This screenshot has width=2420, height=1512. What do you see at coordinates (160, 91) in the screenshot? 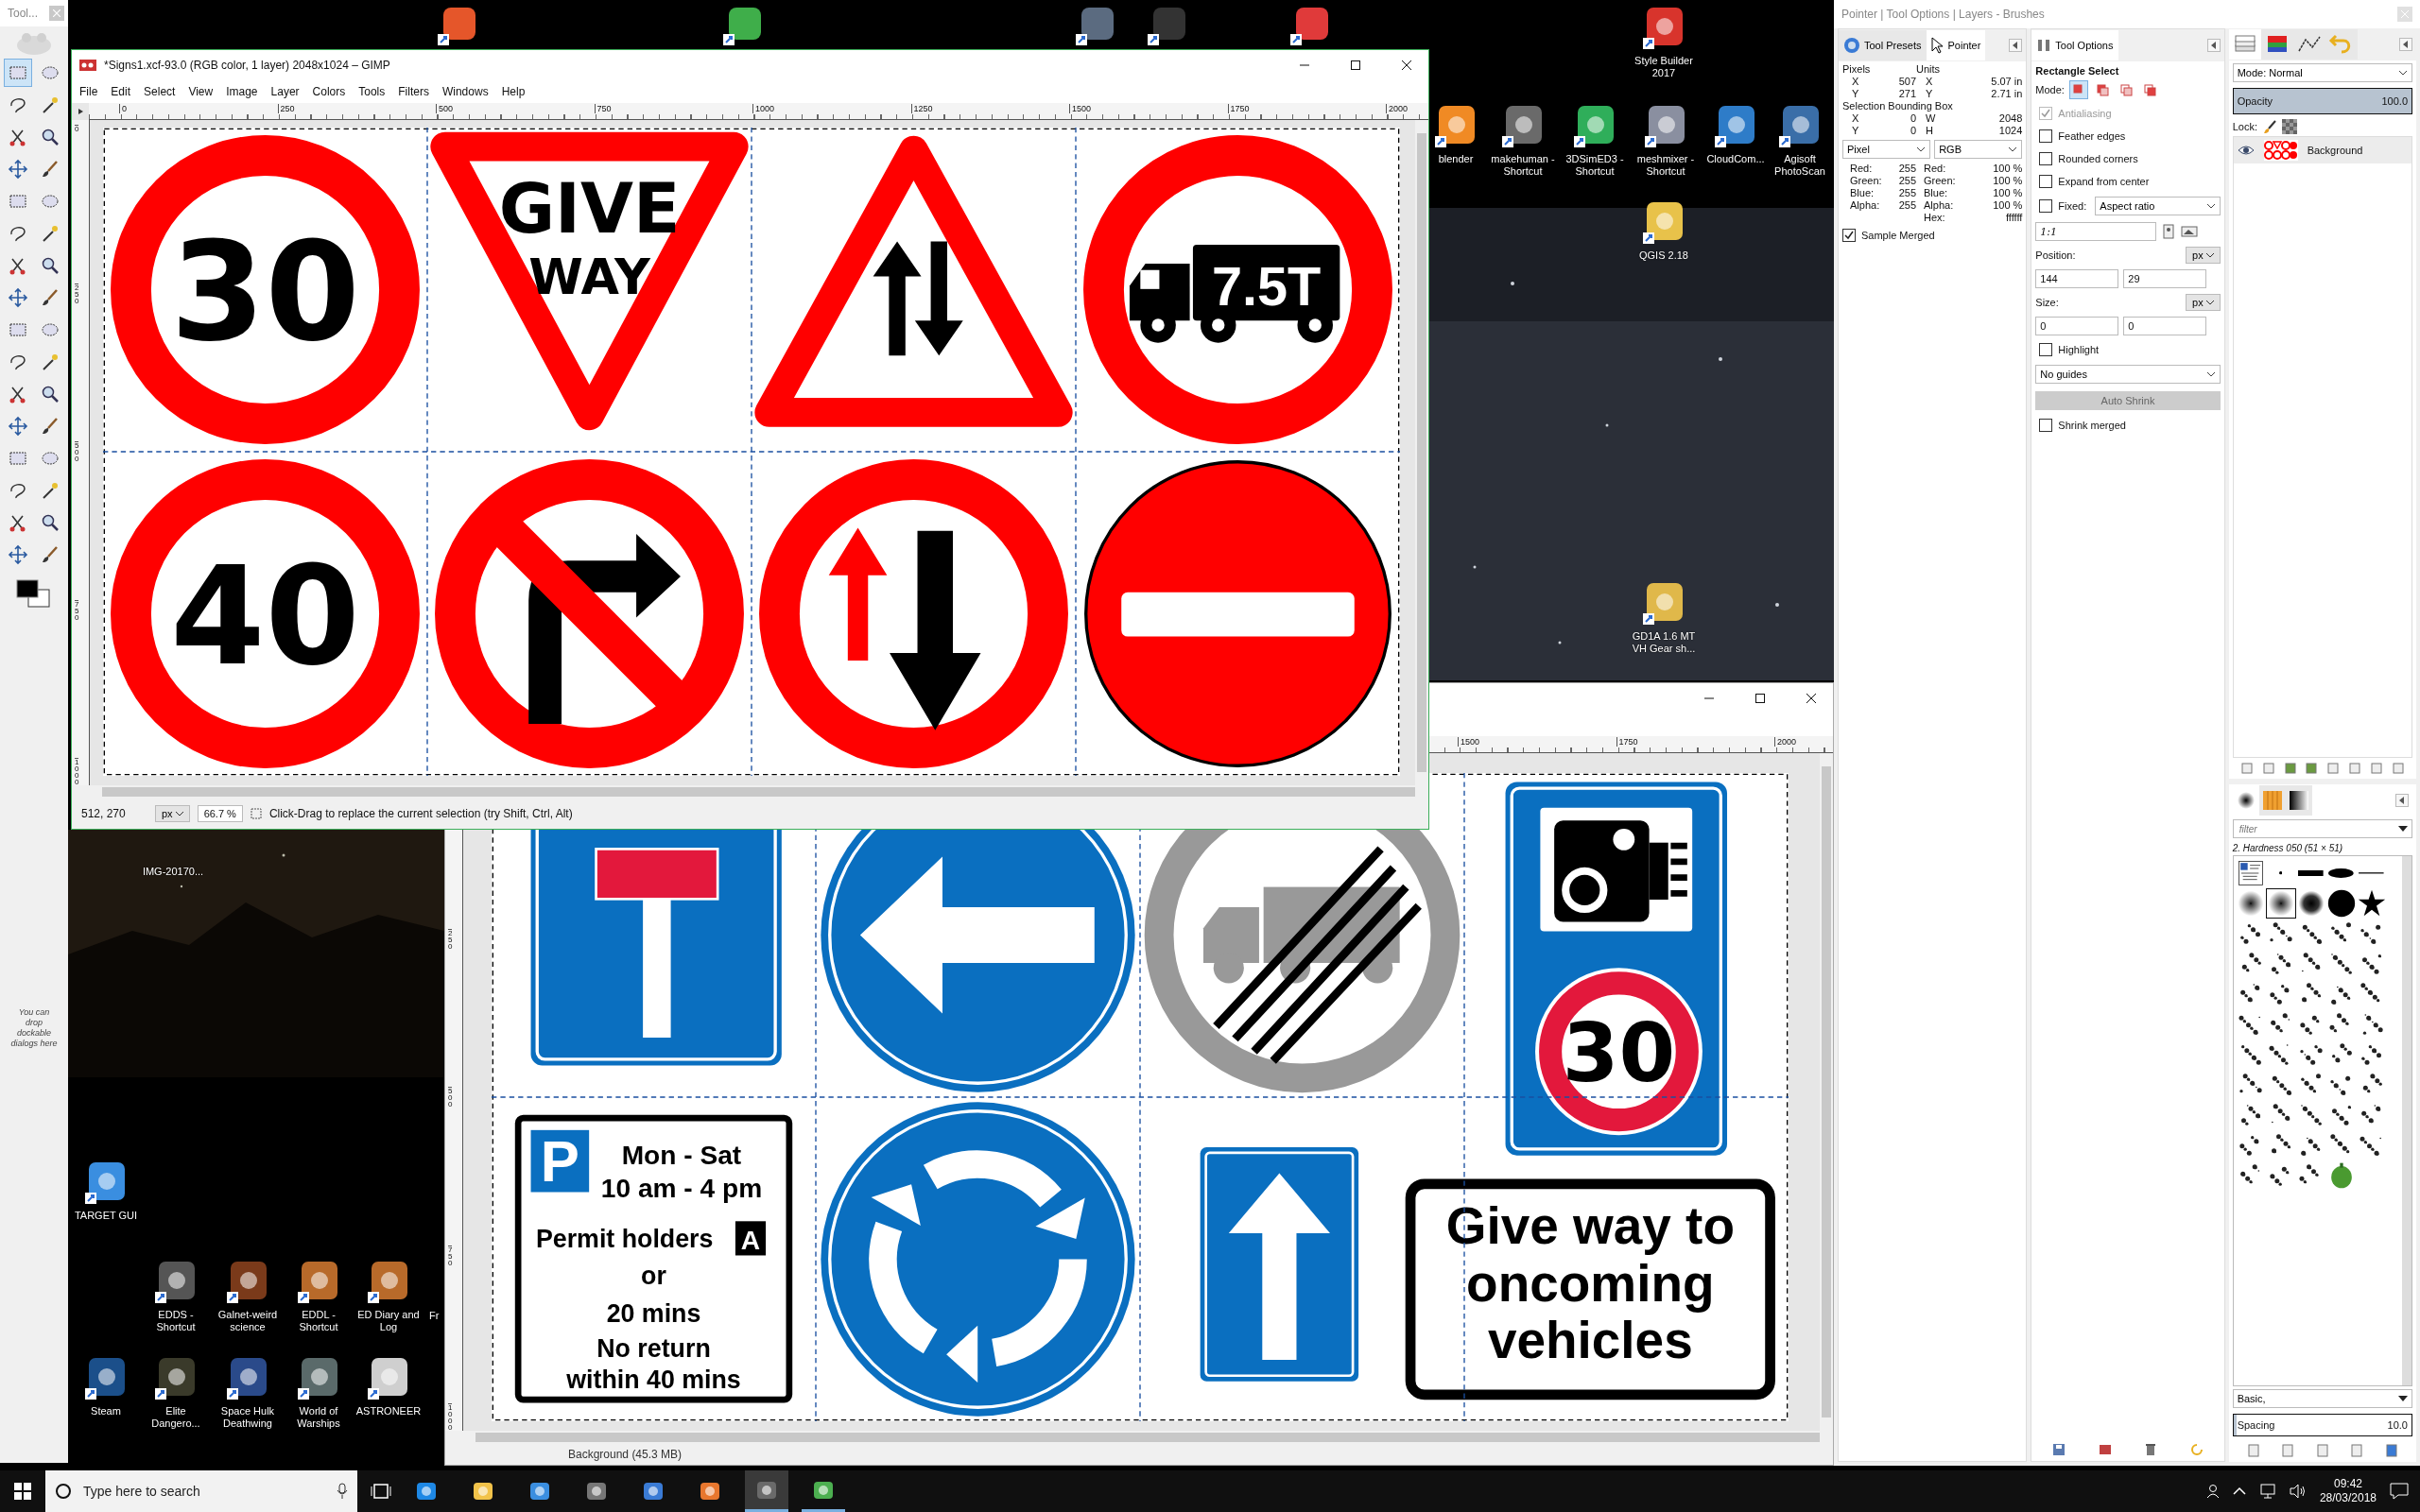
I see `menu-item: Select` at bounding box center [160, 91].